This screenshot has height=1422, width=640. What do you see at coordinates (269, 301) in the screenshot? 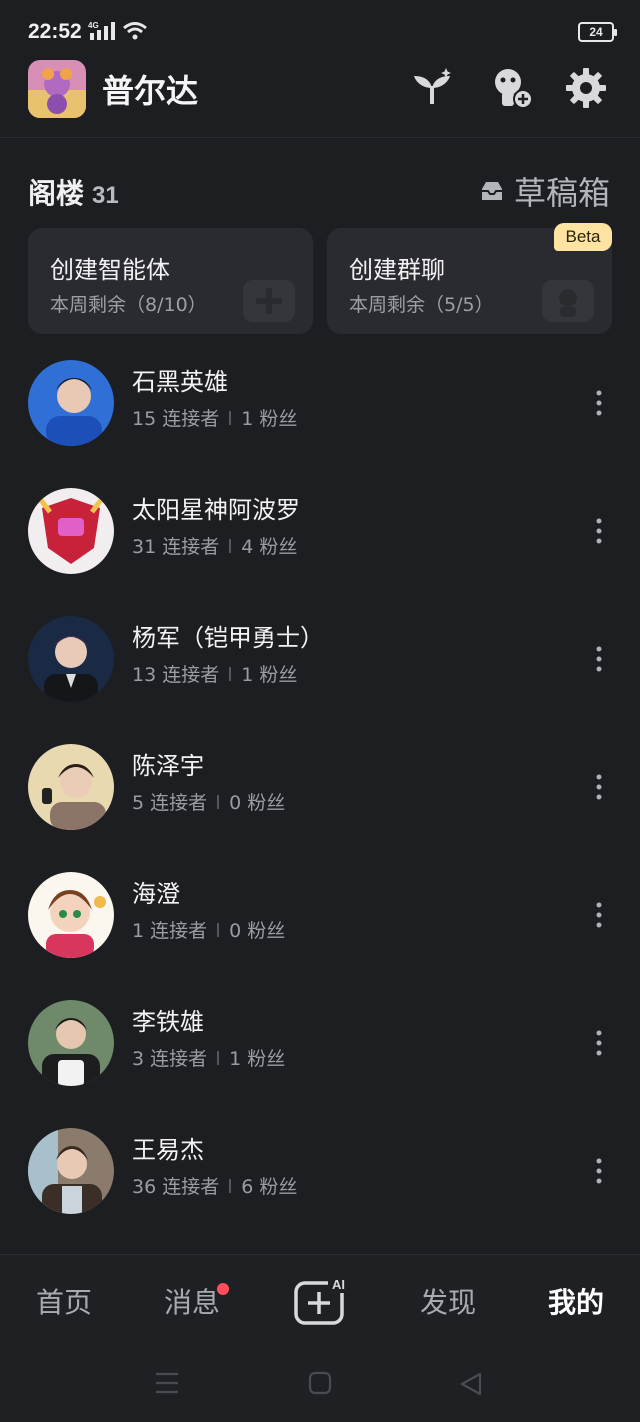
I see `agent-plus-icon` at bounding box center [269, 301].